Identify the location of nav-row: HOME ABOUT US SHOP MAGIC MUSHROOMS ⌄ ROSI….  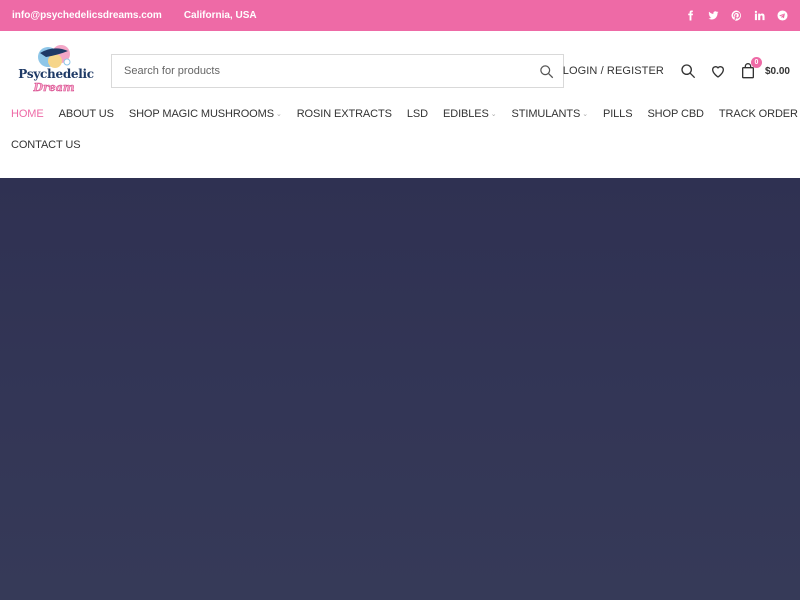
(405, 114).